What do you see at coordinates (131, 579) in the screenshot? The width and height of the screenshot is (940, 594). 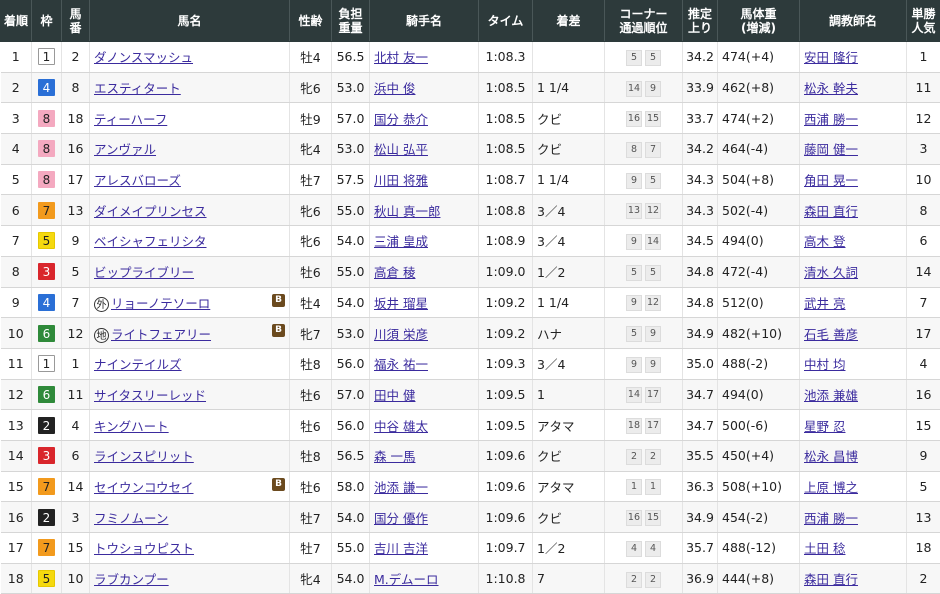 I see `horse-name-link: ラブカンプー` at bounding box center [131, 579].